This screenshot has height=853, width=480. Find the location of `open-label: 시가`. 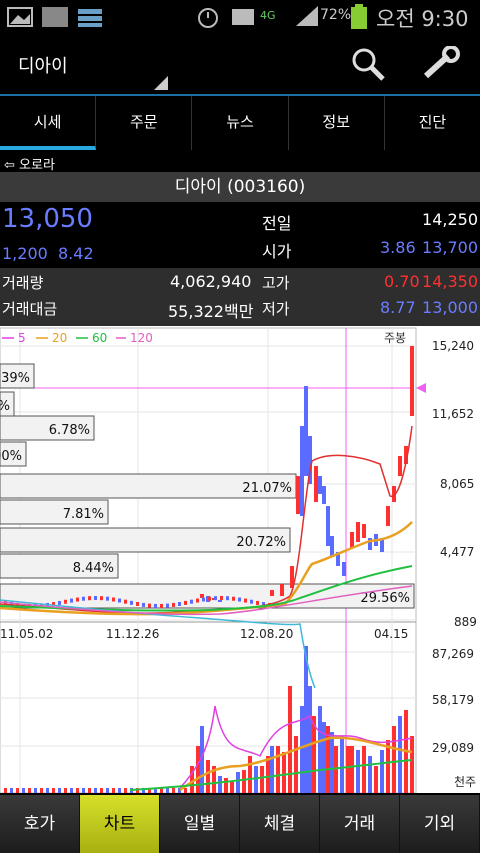

open-label: 시가 is located at coordinates (277, 251).